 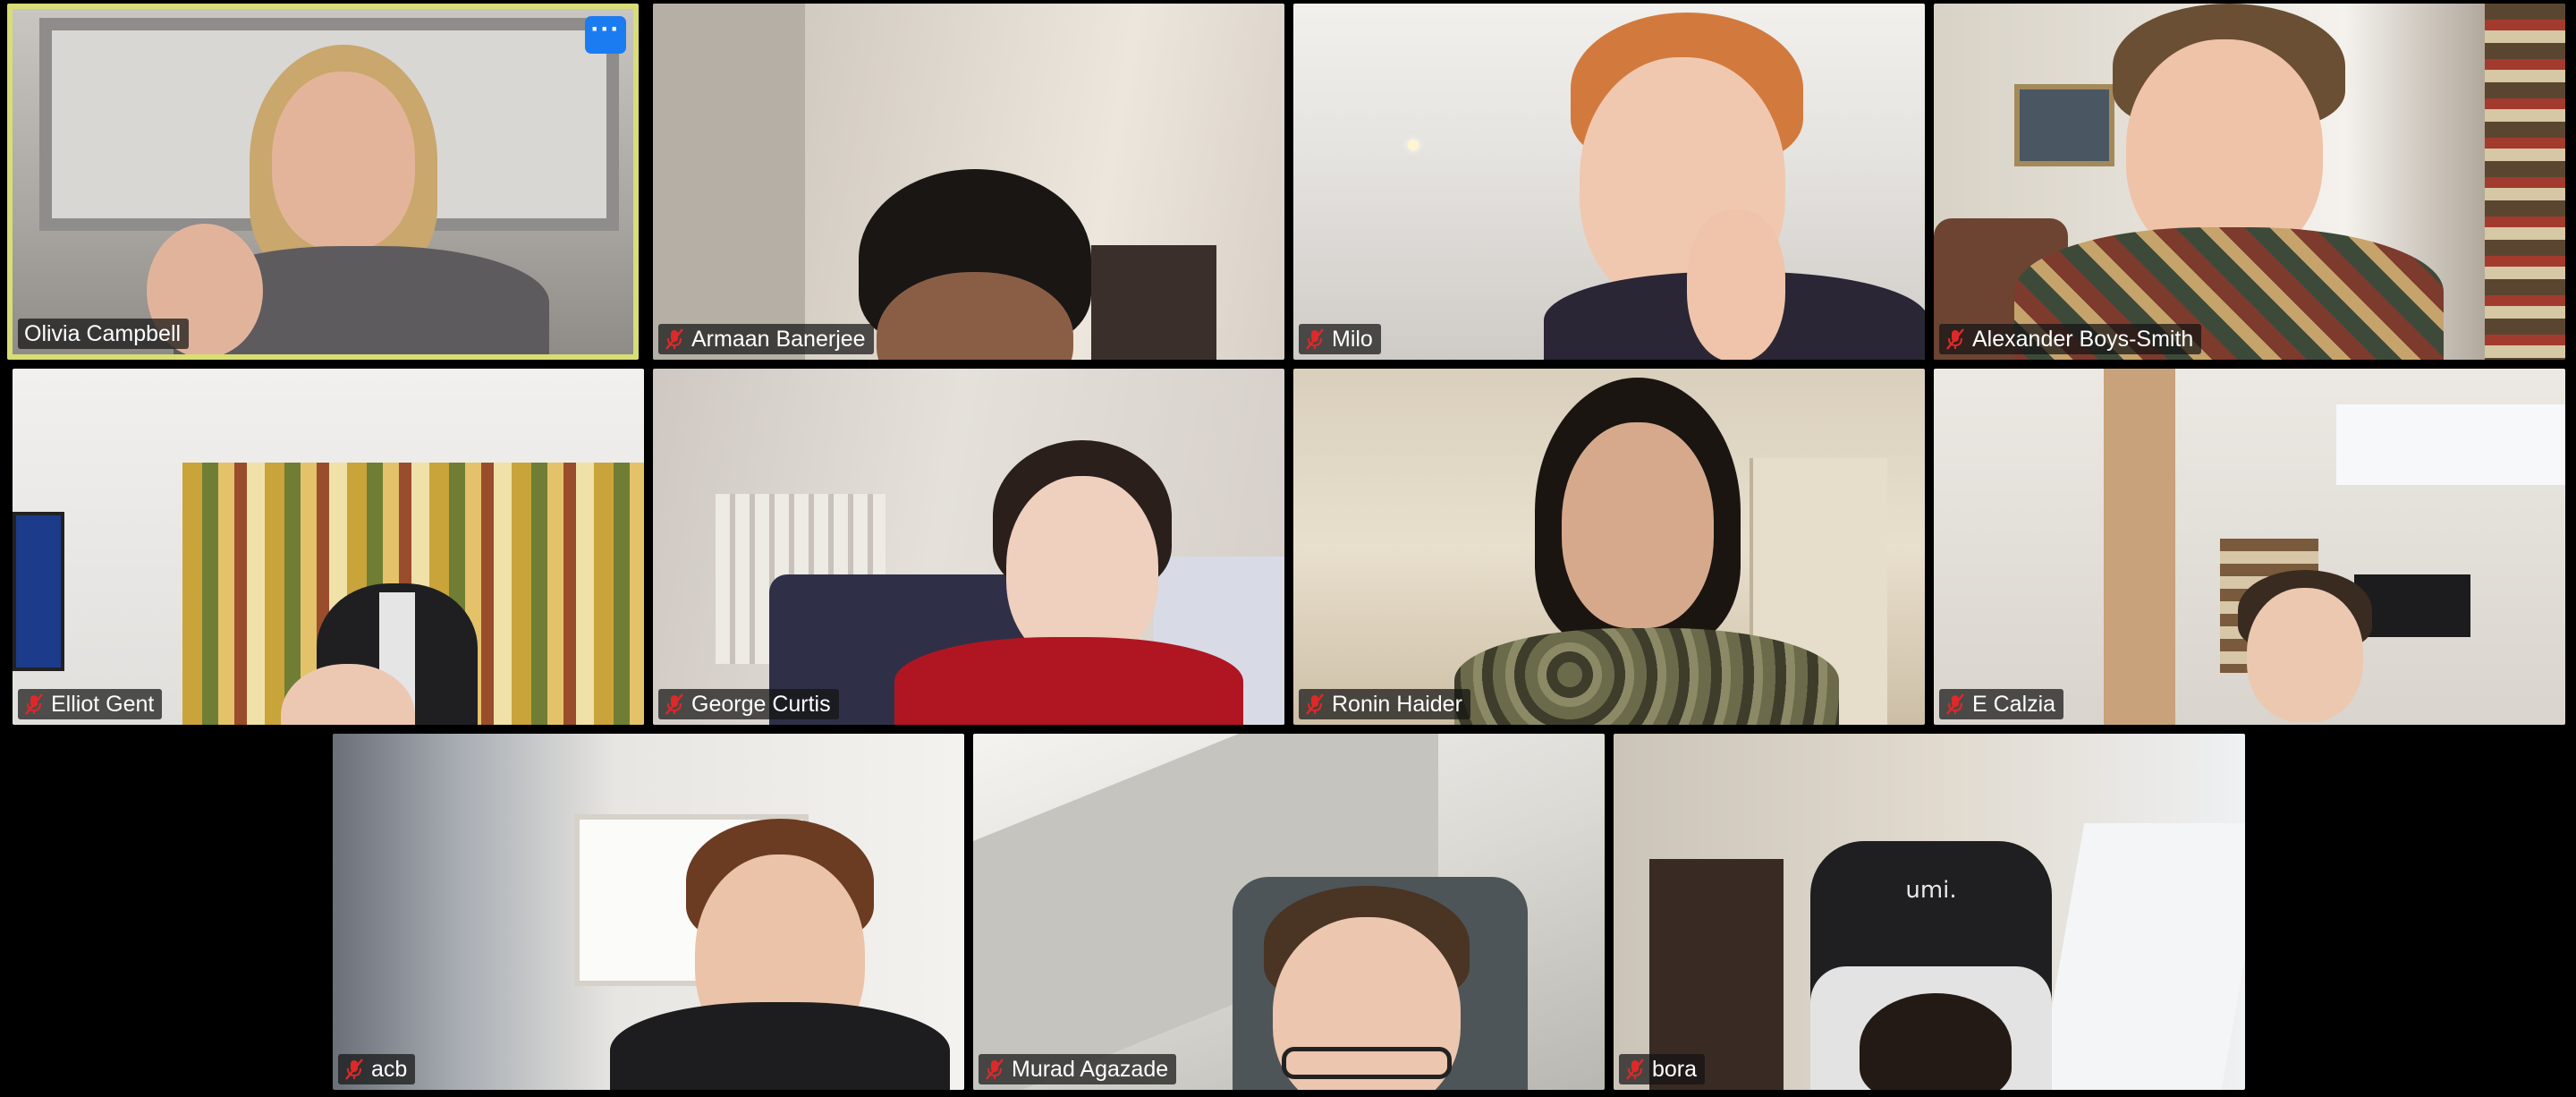 What do you see at coordinates (1153, 302) in the screenshot?
I see `picture-frame` at bounding box center [1153, 302].